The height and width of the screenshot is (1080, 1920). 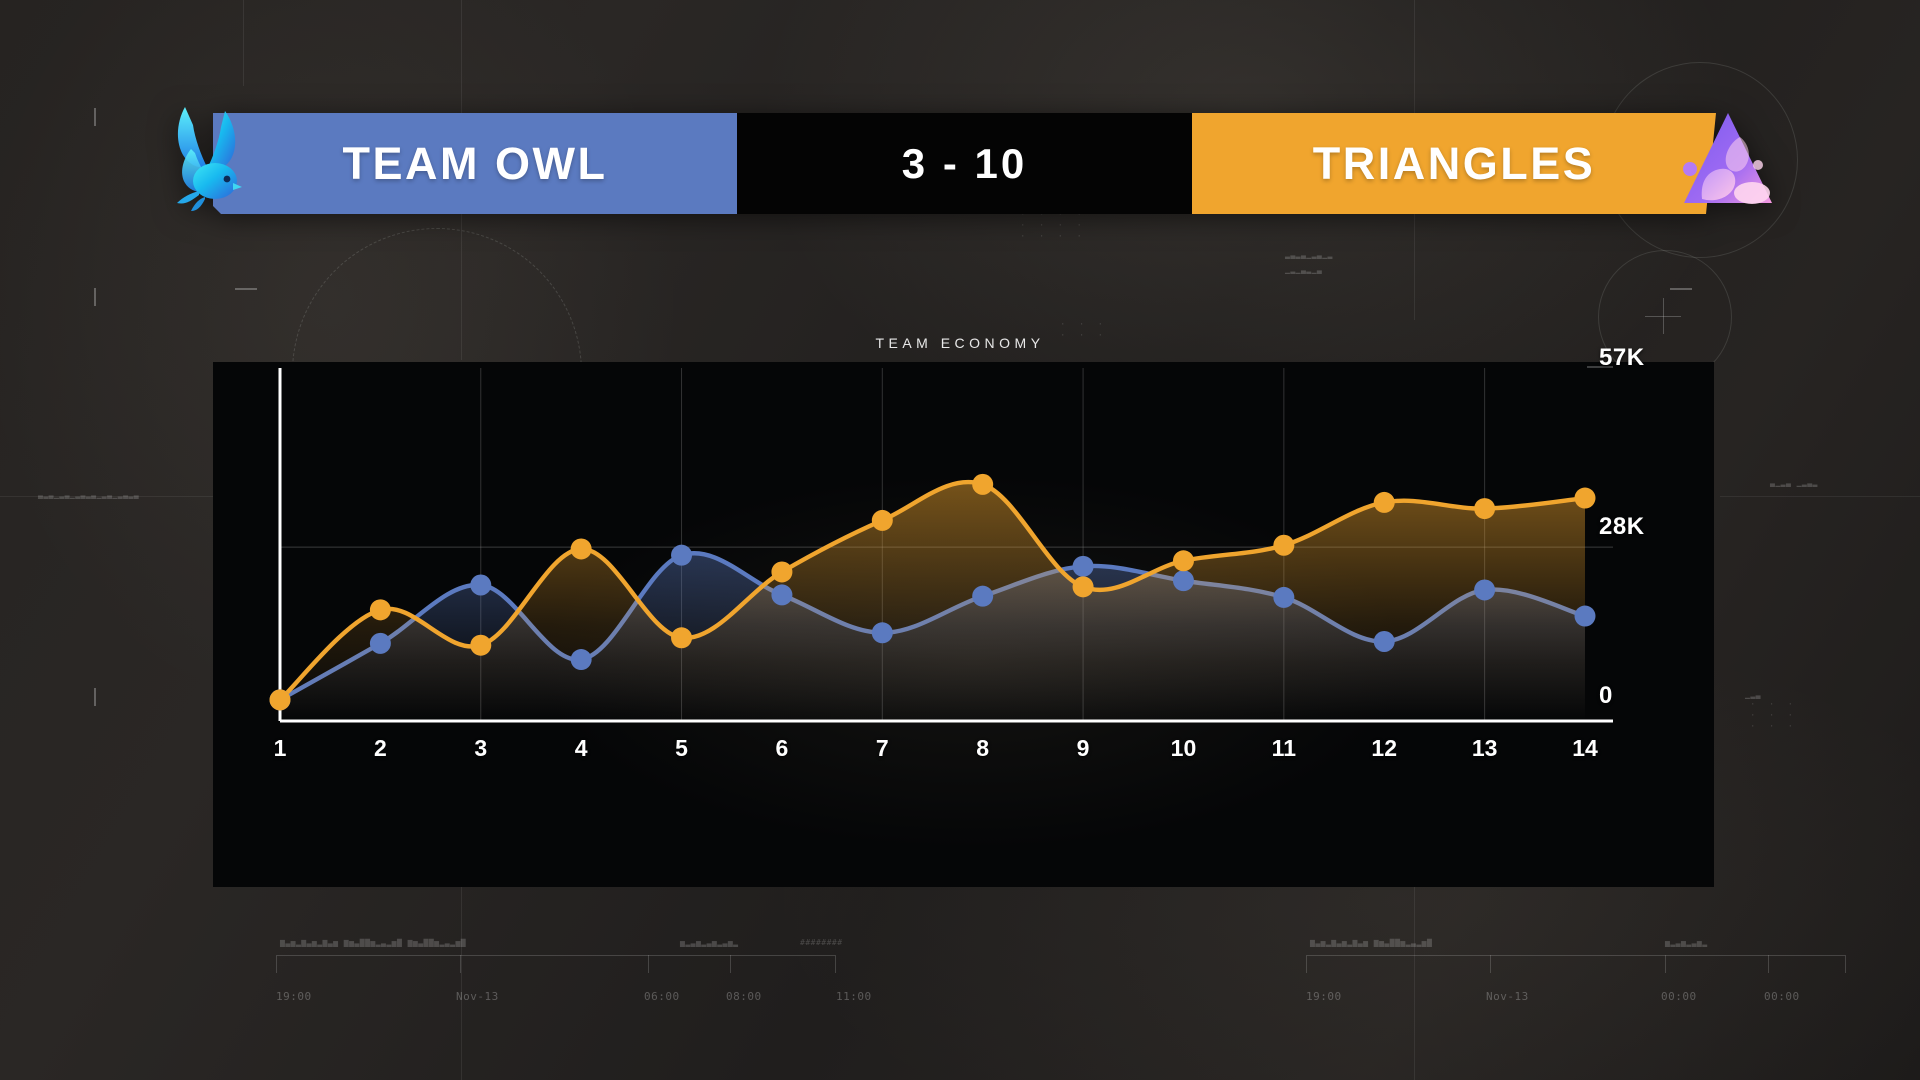 I want to click on hud-micro-text: ▁▂▁▃▂▁▃, so click(x=1304, y=269).